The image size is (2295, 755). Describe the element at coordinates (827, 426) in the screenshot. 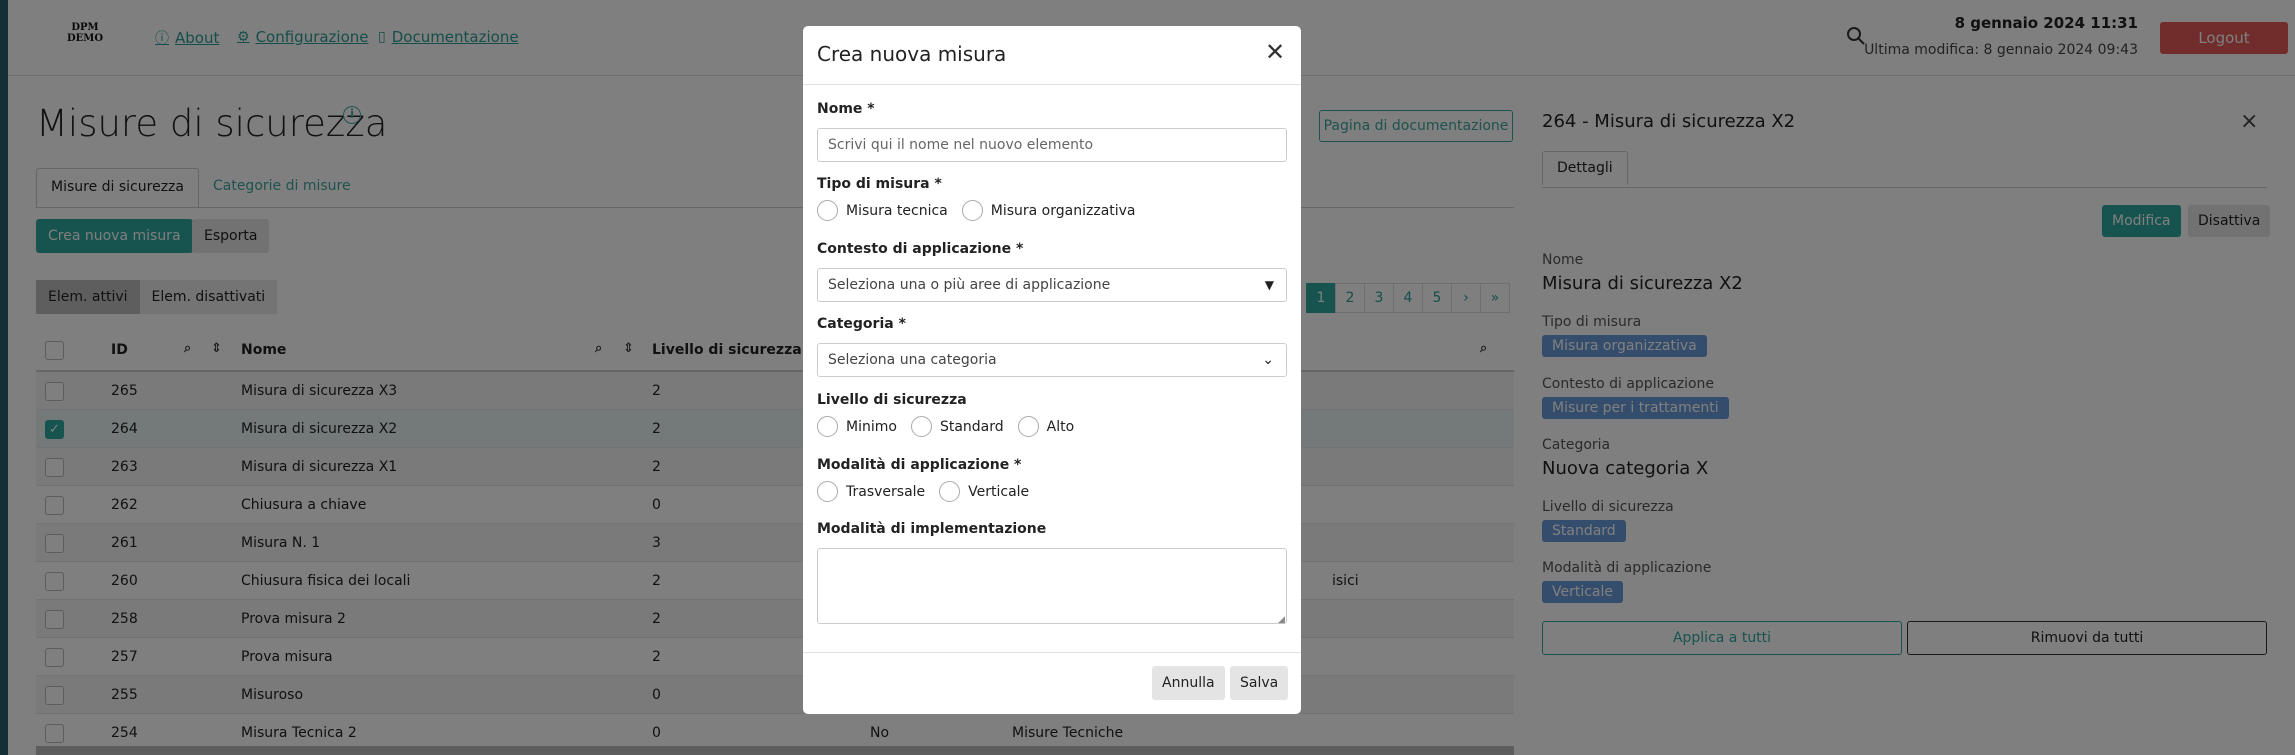

I see `radio-minimo` at that location.